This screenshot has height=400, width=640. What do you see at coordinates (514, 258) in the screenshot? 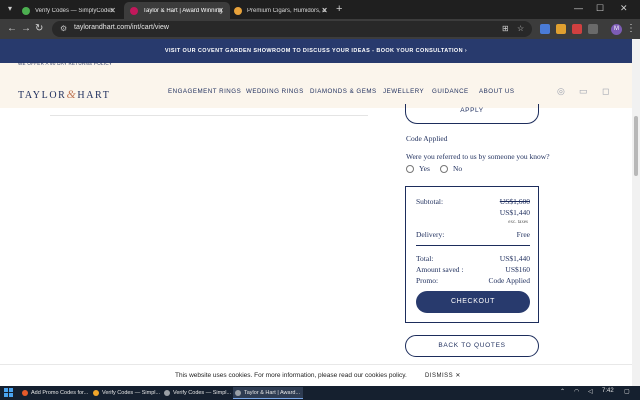
I see `total-value: US$1,440` at bounding box center [514, 258].